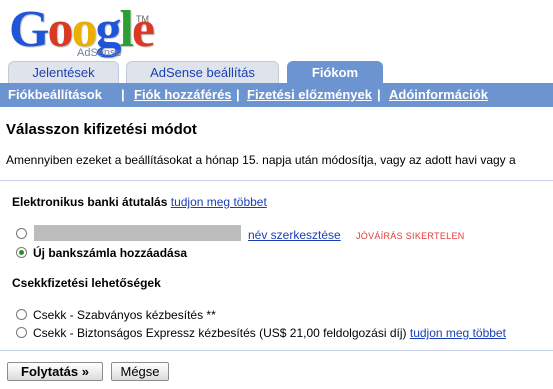  What do you see at coordinates (21, 252) in the screenshot?
I see `new-bank-account-radio` at bounding box center [21, 252].